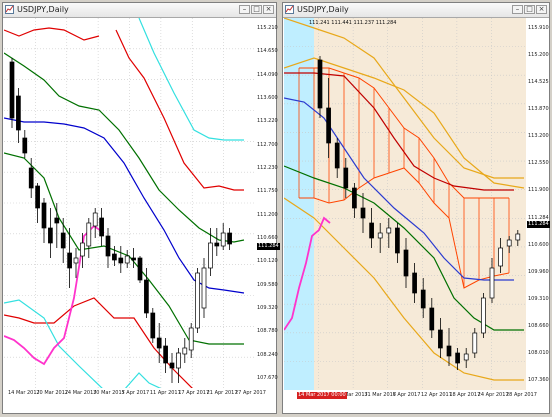  I want to click on price-axis-label: 115.210, so click(267, 28).